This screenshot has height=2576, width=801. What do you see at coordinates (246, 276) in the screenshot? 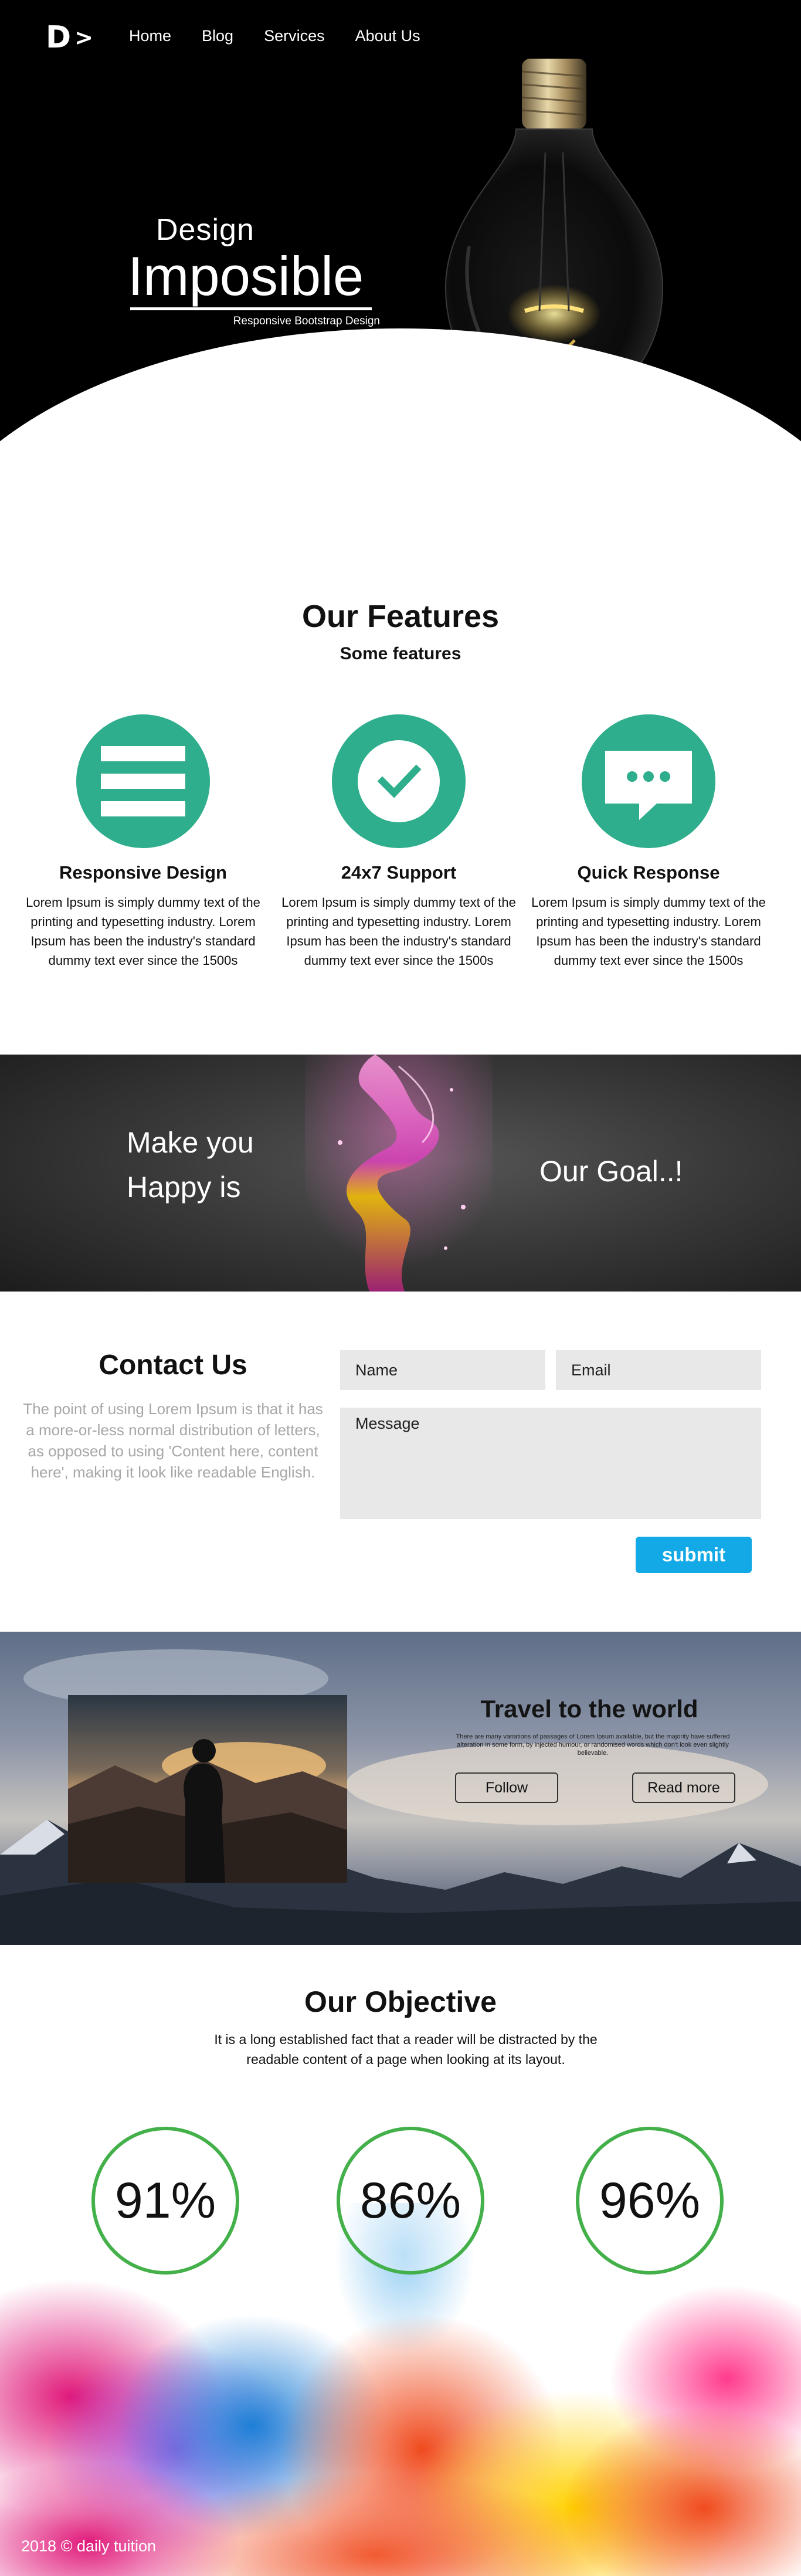
I see `hero-line-2: Imposible` at bounding box center [246, 276].